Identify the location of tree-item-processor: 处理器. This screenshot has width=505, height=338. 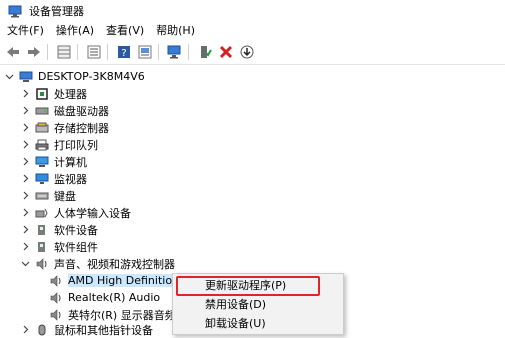
(53, 93).